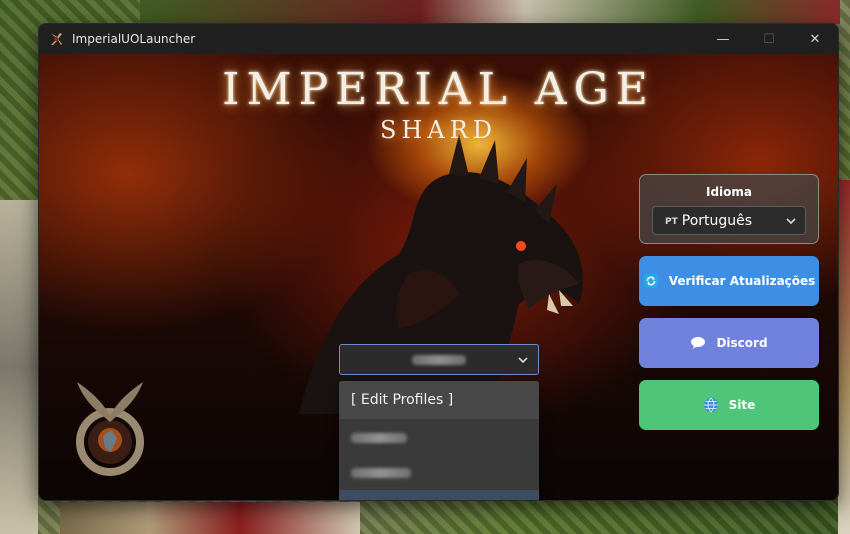 Image resolution: width=850 pixels, height=534 pixels. I want to click on language-select: PT Português, so click(729, 220).